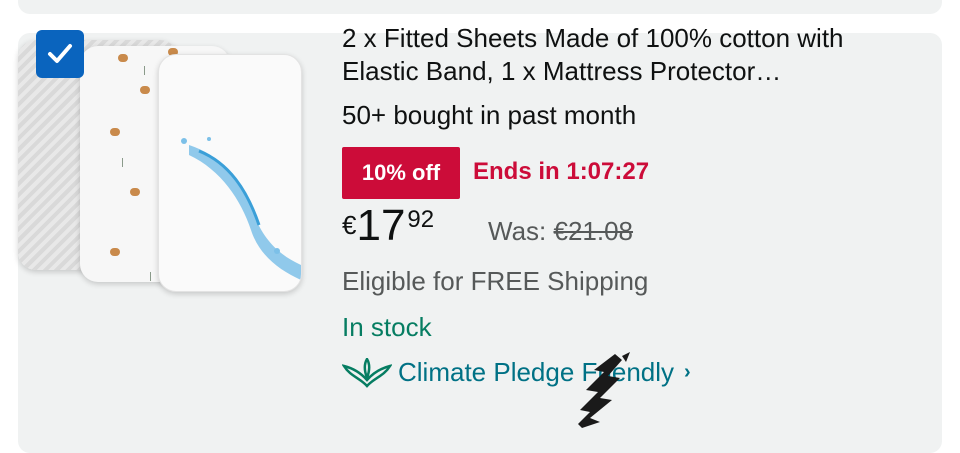 This screenshot has height=453, width=960. I want to click on chevron-right-icon: ›, so click(687, 372).